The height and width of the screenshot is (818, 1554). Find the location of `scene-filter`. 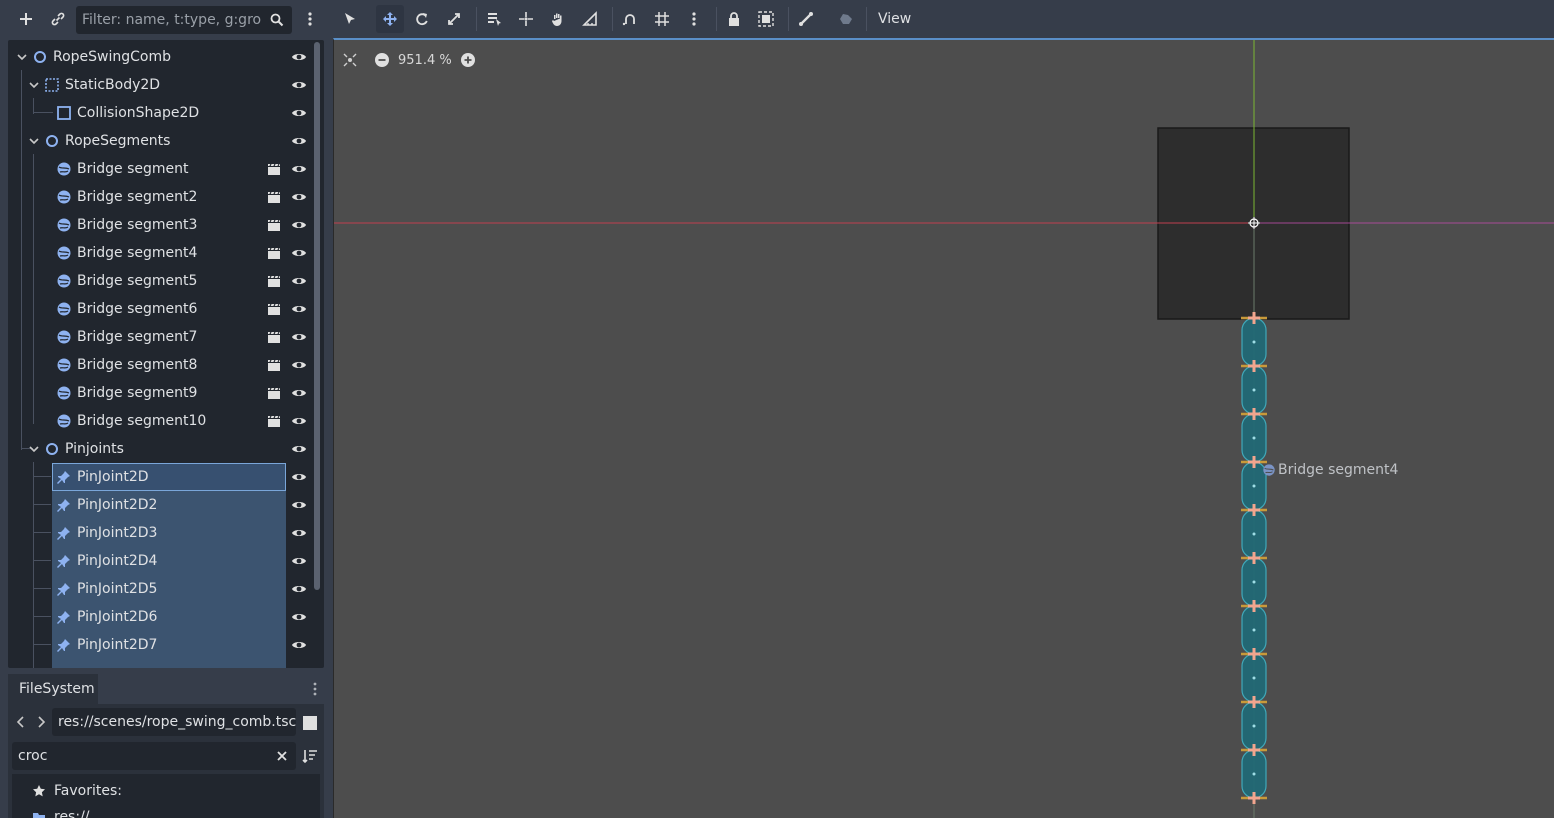

scene-filter is located at coordinates (184, 20).